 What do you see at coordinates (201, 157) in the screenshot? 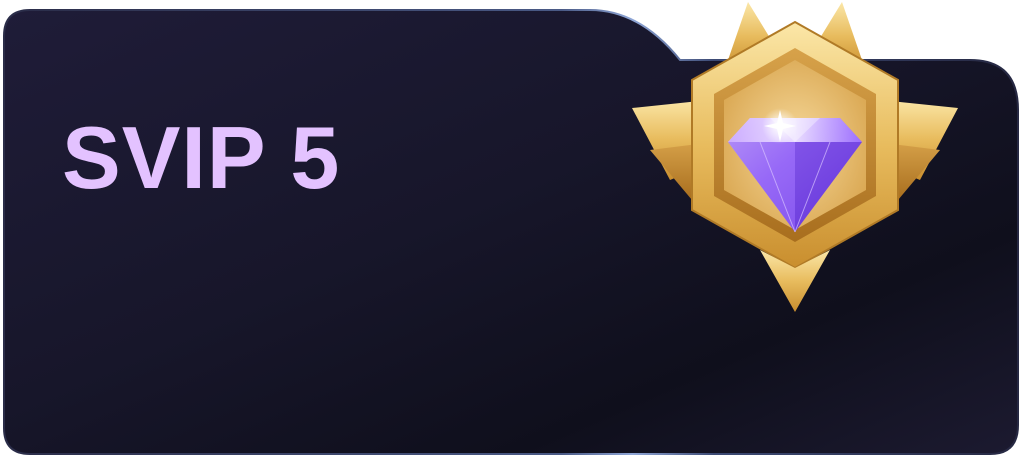
I see `tier-title: SVIP 5` at bounding box center [201, 157].